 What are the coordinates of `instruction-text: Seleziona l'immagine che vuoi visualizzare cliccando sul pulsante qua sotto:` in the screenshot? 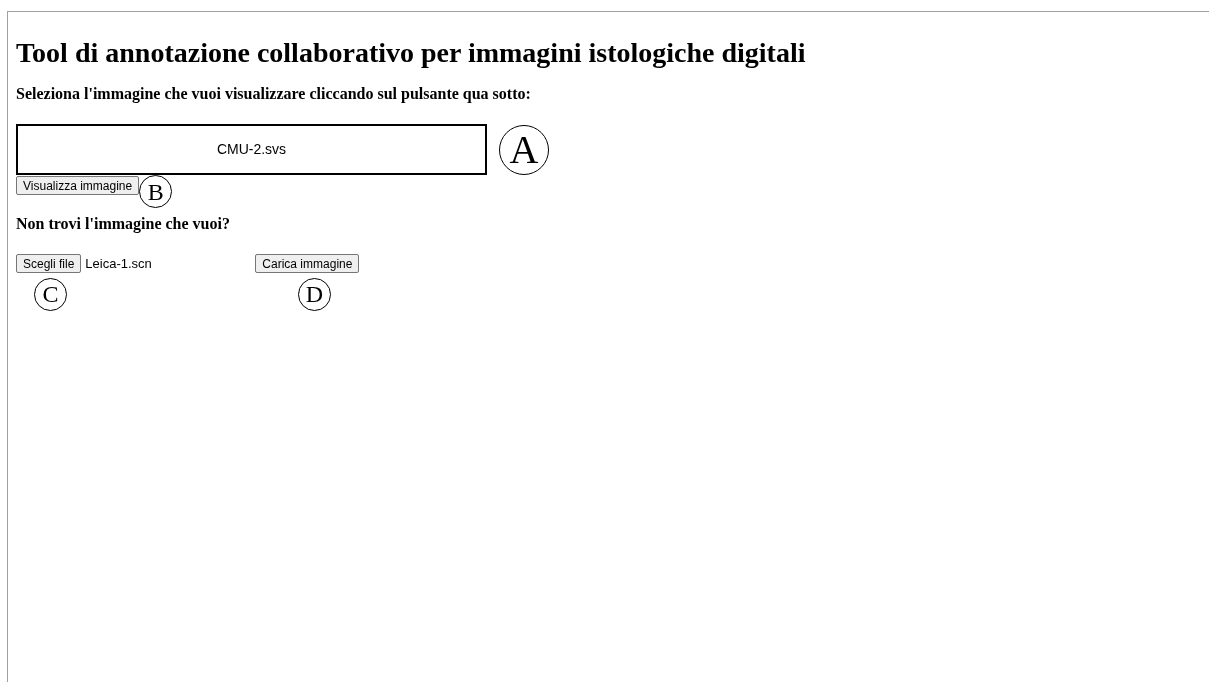 It's located at (274, 94).